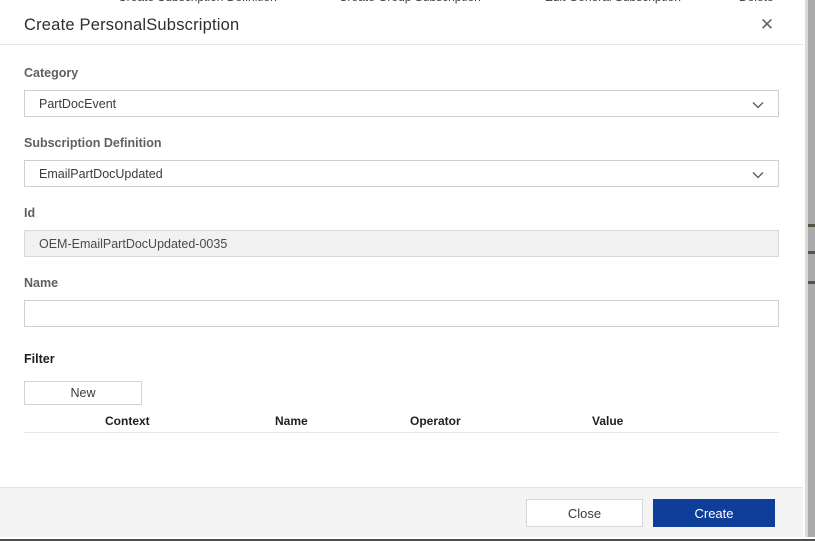 This screenshot has width=815, height=541. What do you see at coordinates (401, 25) in the screenshot?
I see `dialog-header: Create PersonalSubscription ✕` at bounding box center [401, 25].